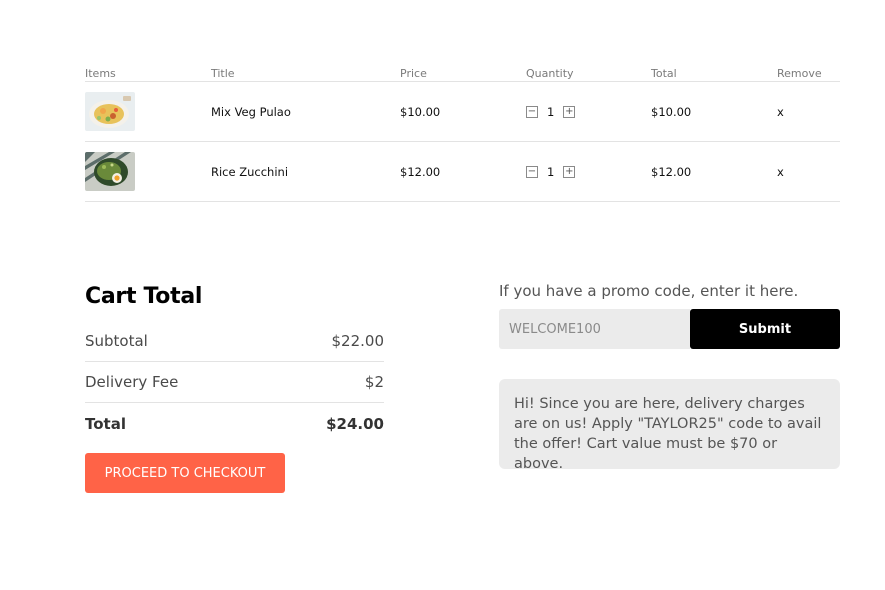 The width and height of the screenshot is (885, 590). I want to click on delivery-fee-value: $2, so click(374, 382).